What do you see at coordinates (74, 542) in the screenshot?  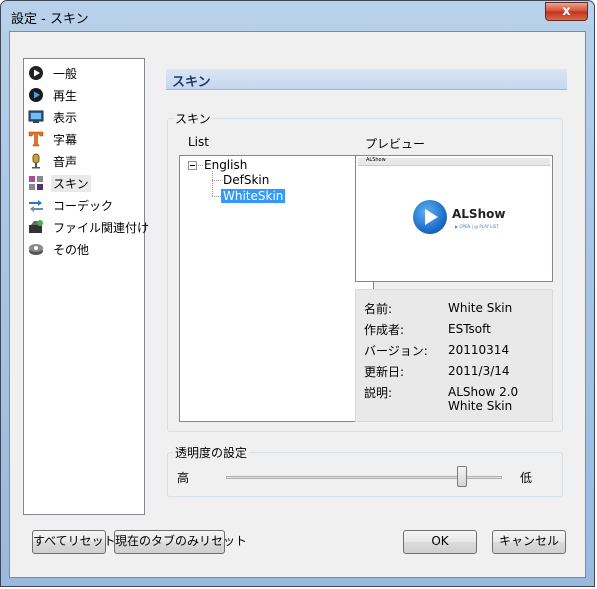 I see `reset-all-button: すべてリセット` at bounding box center [74, 542].